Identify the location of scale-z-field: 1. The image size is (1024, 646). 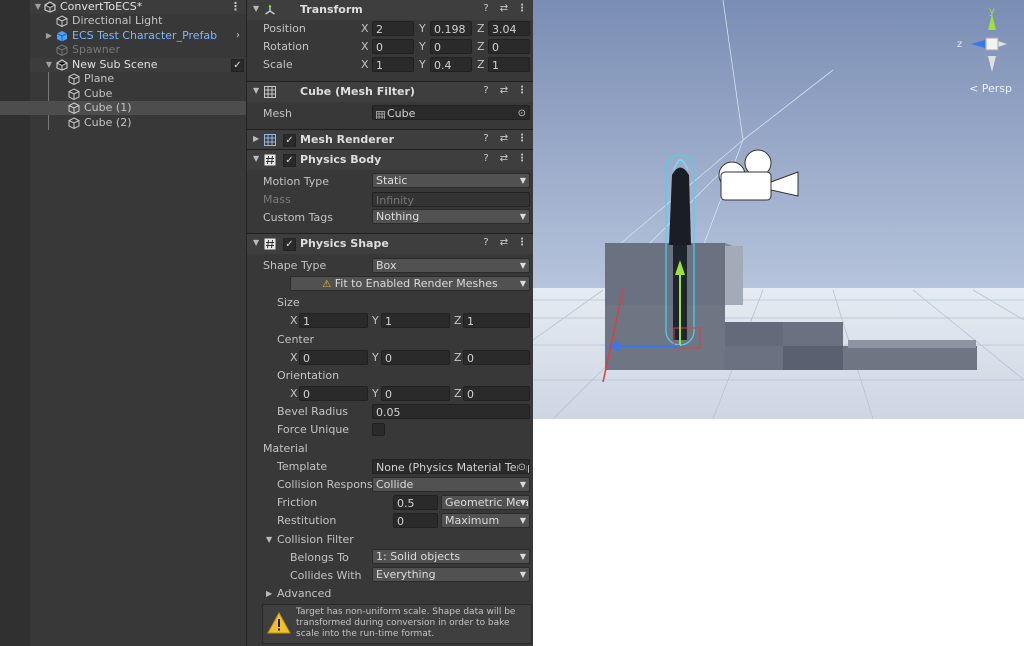
(509, 64).